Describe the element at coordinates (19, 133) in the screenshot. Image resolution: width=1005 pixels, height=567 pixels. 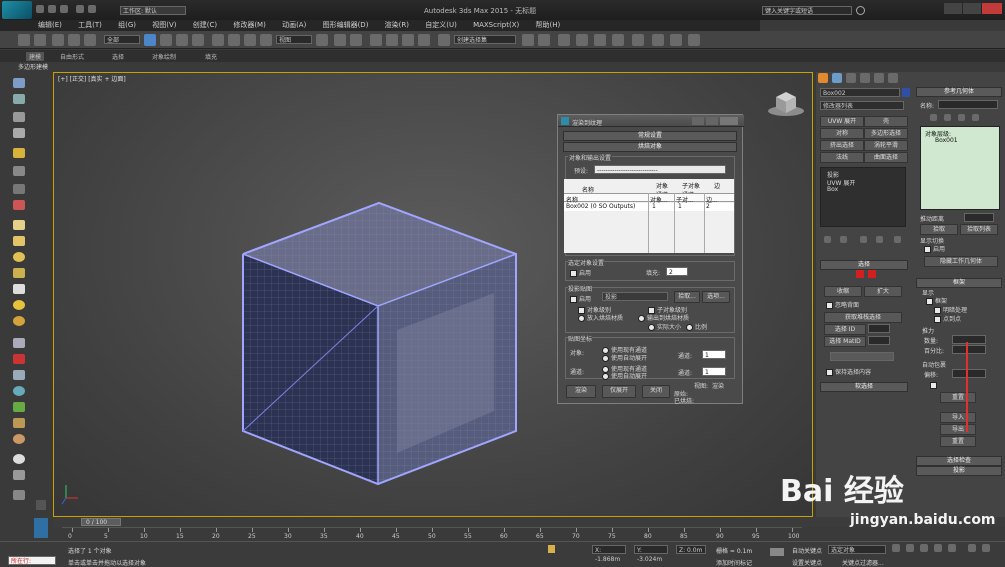
I see `list-icon` at that location.